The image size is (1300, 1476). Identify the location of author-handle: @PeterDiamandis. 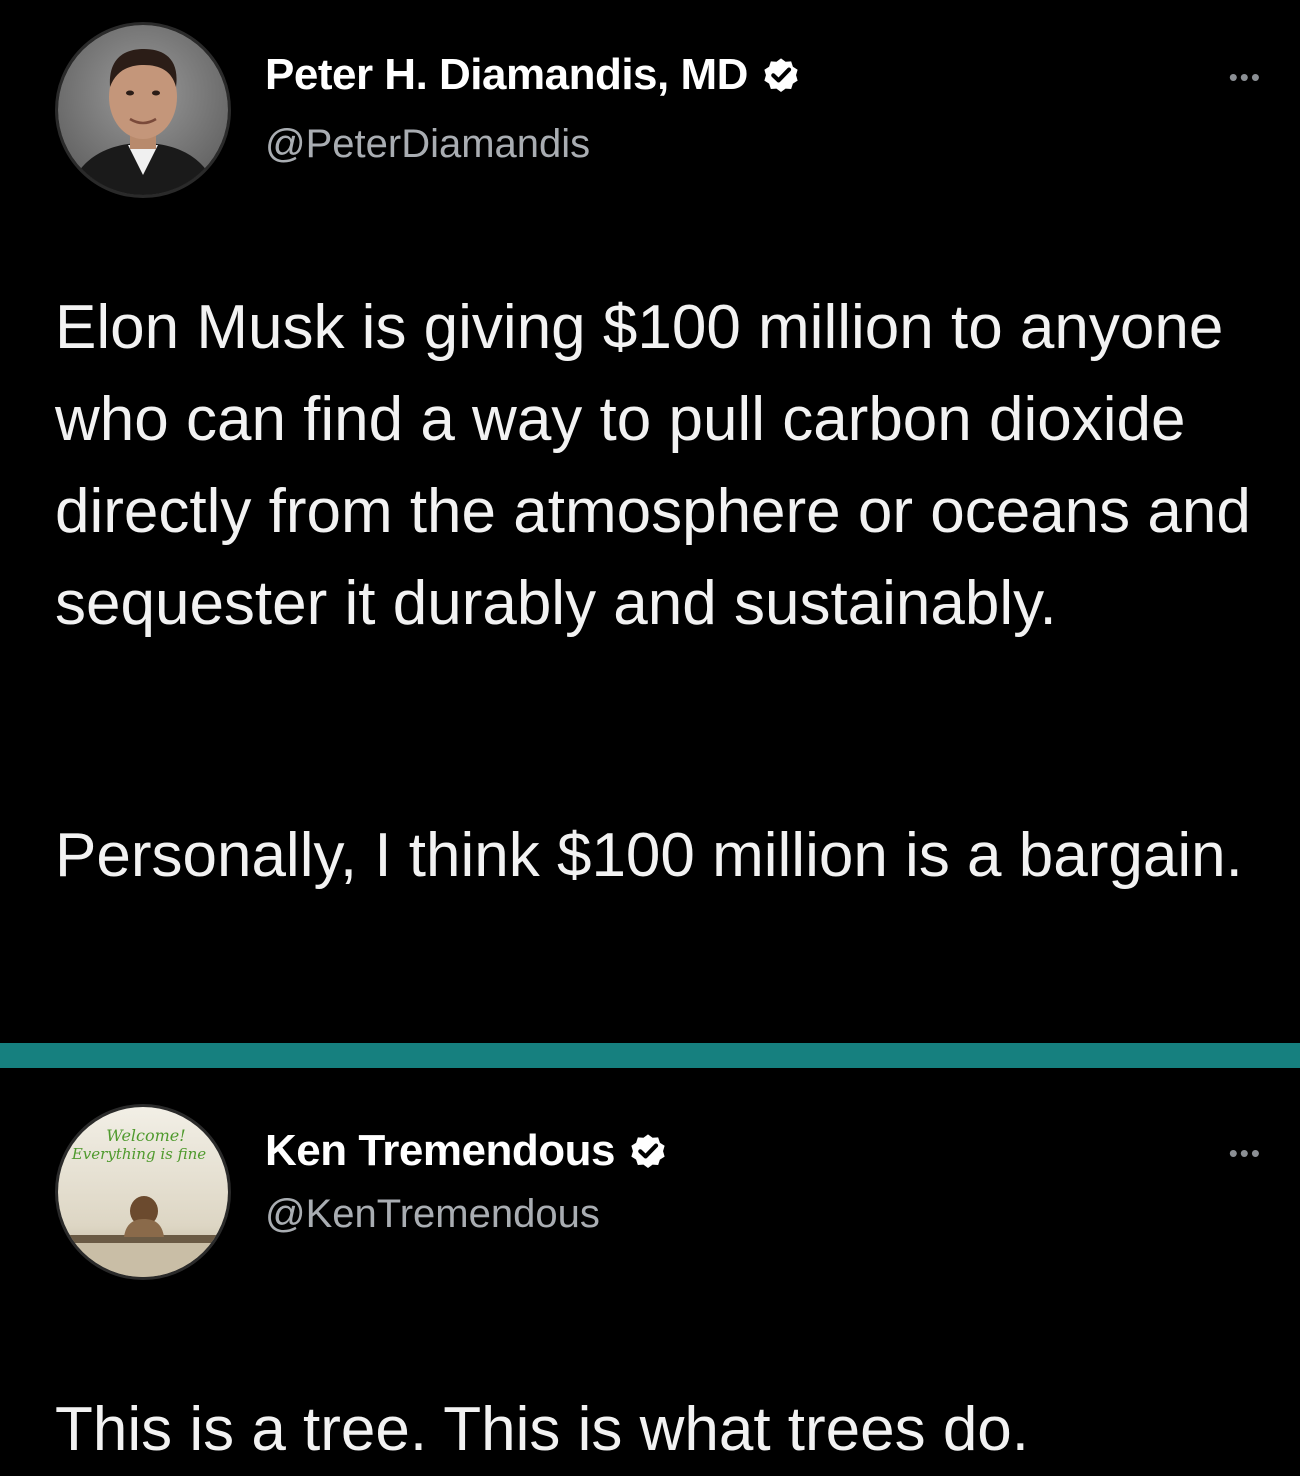
(427, 144).